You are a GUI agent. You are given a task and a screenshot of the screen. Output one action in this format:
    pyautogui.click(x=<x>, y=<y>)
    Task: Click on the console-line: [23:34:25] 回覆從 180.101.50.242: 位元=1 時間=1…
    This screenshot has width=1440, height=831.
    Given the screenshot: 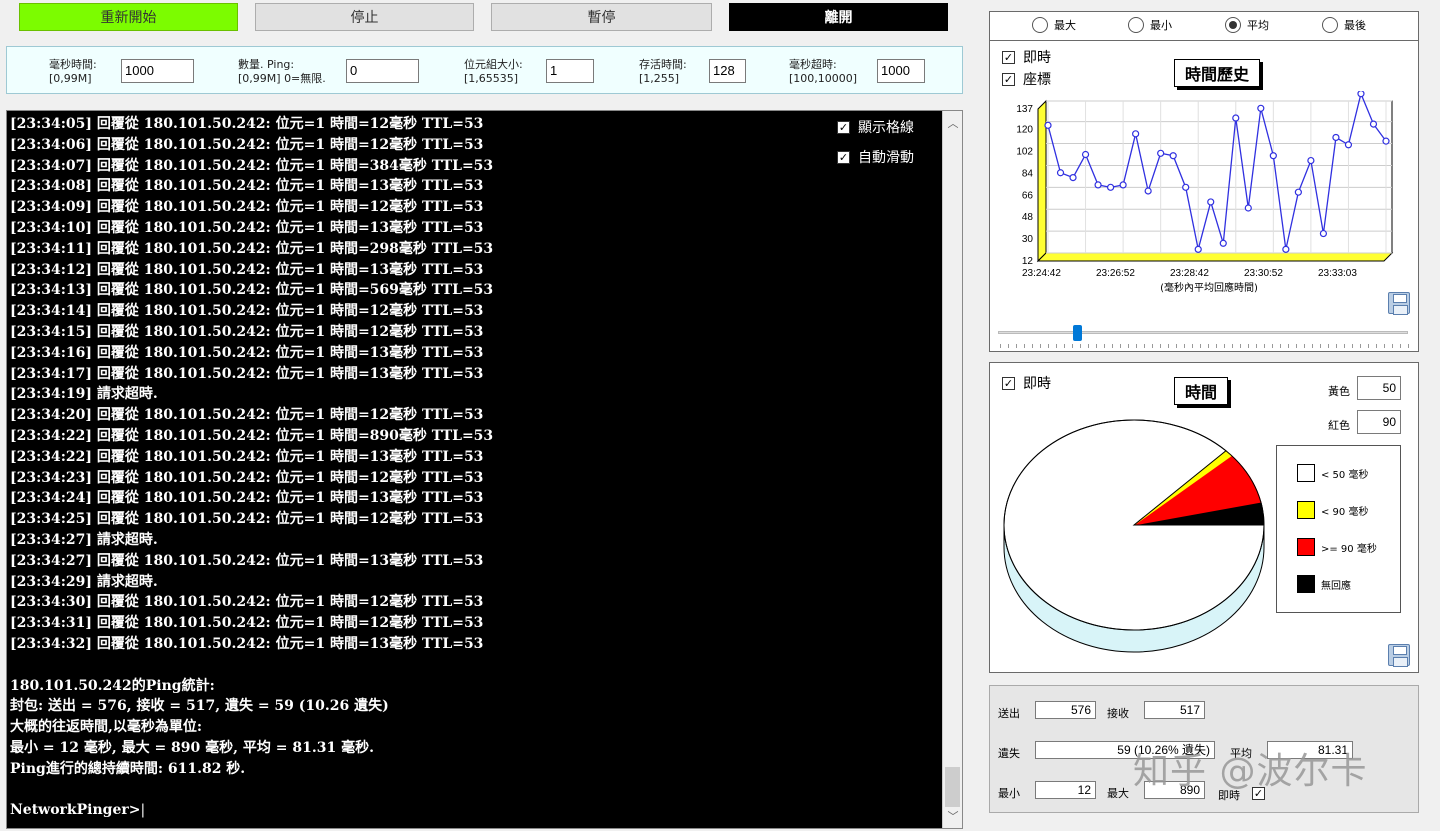 What is the action you would take?
    pyautogui.click(x=247, y=519)
    